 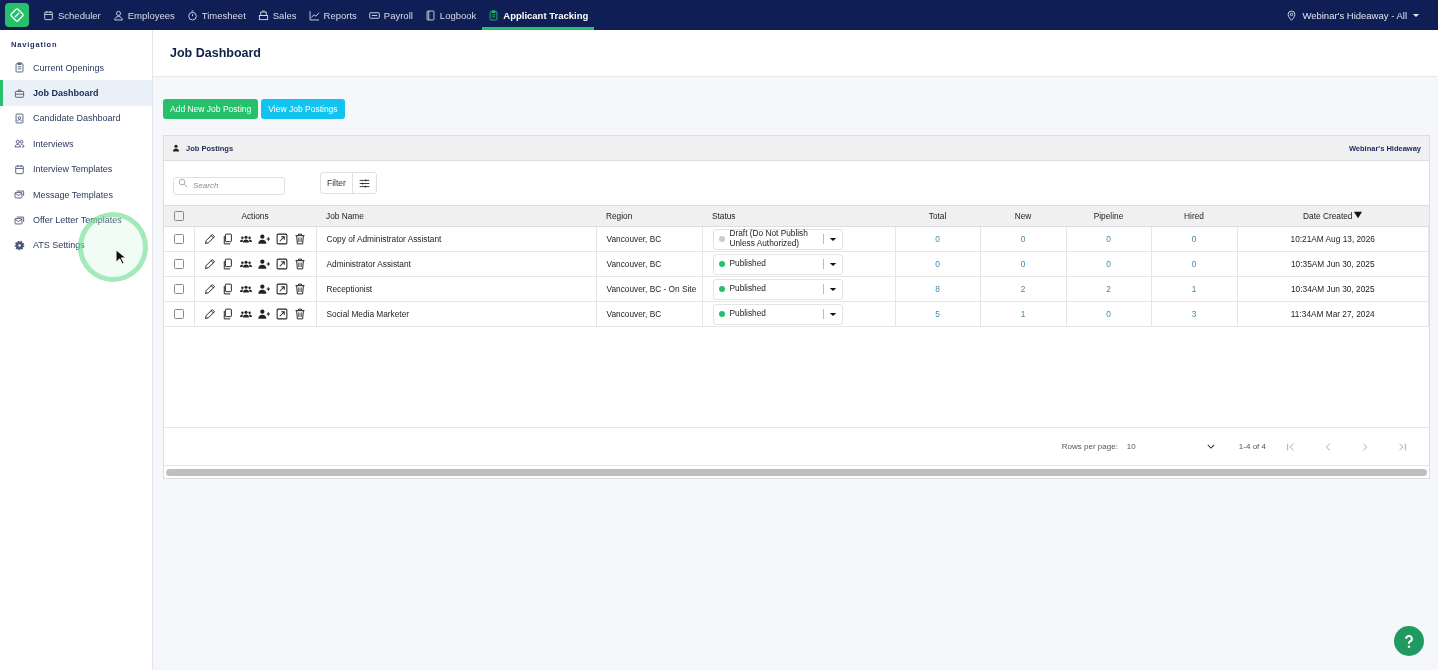 What do you see at coordinates (651, 289) in the screenshot?
I see `region: Vancouver, BC - On Site` at bounding box center [651, 289].